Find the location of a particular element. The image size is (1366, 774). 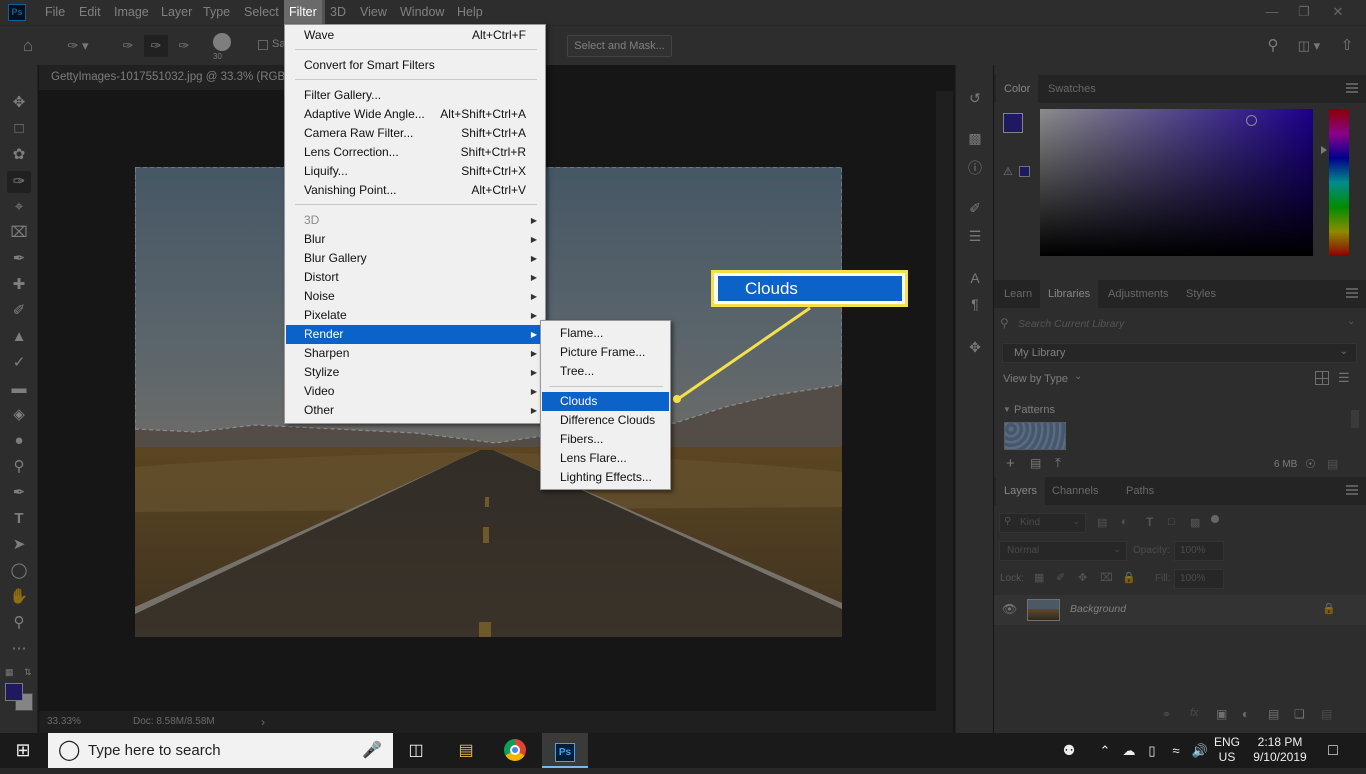

status-menu-arrow-icon: › is located at coordinates (263, 722).